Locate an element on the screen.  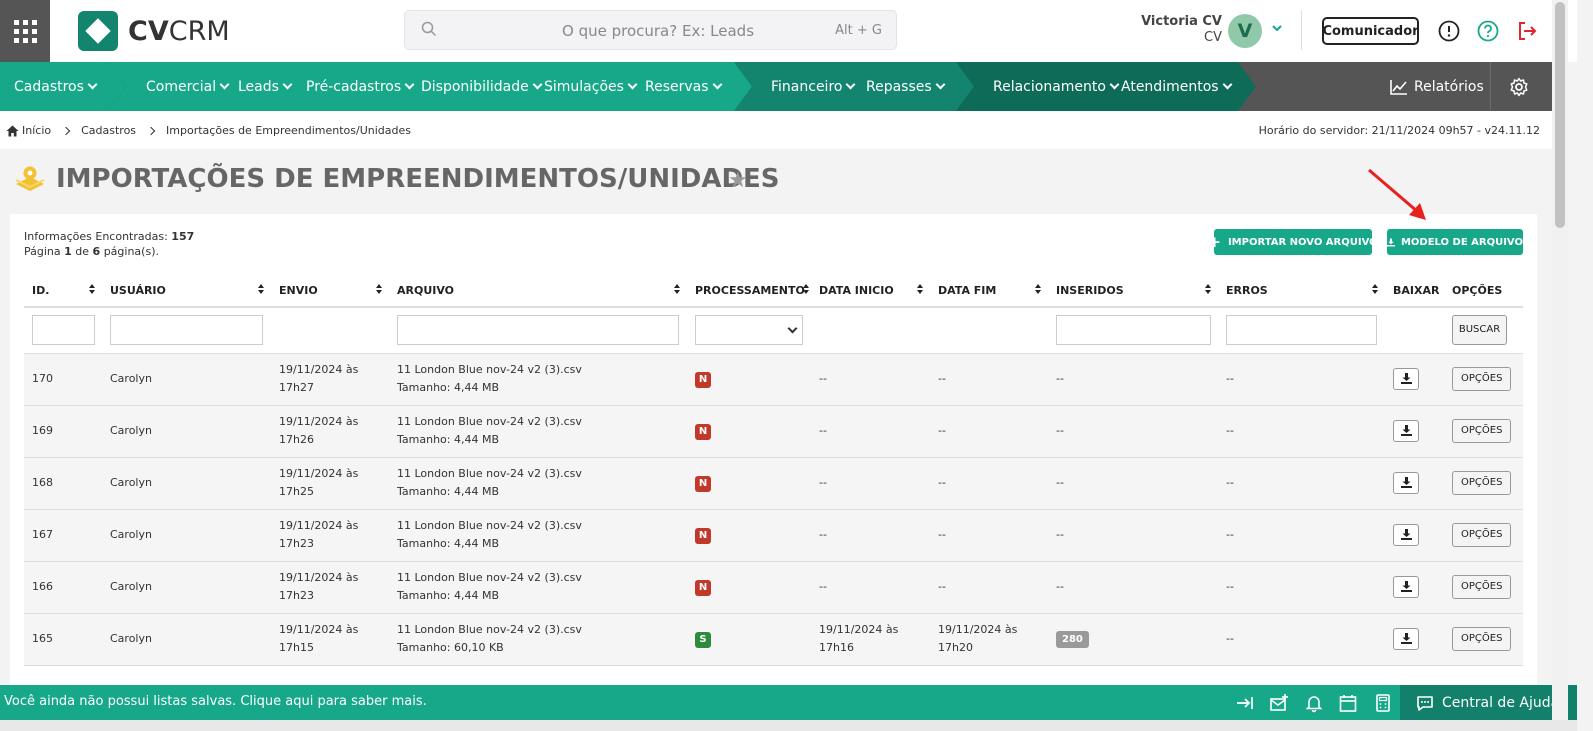
nav-disponibilidade: Disponibilidade is located at coordinates (482, 86).